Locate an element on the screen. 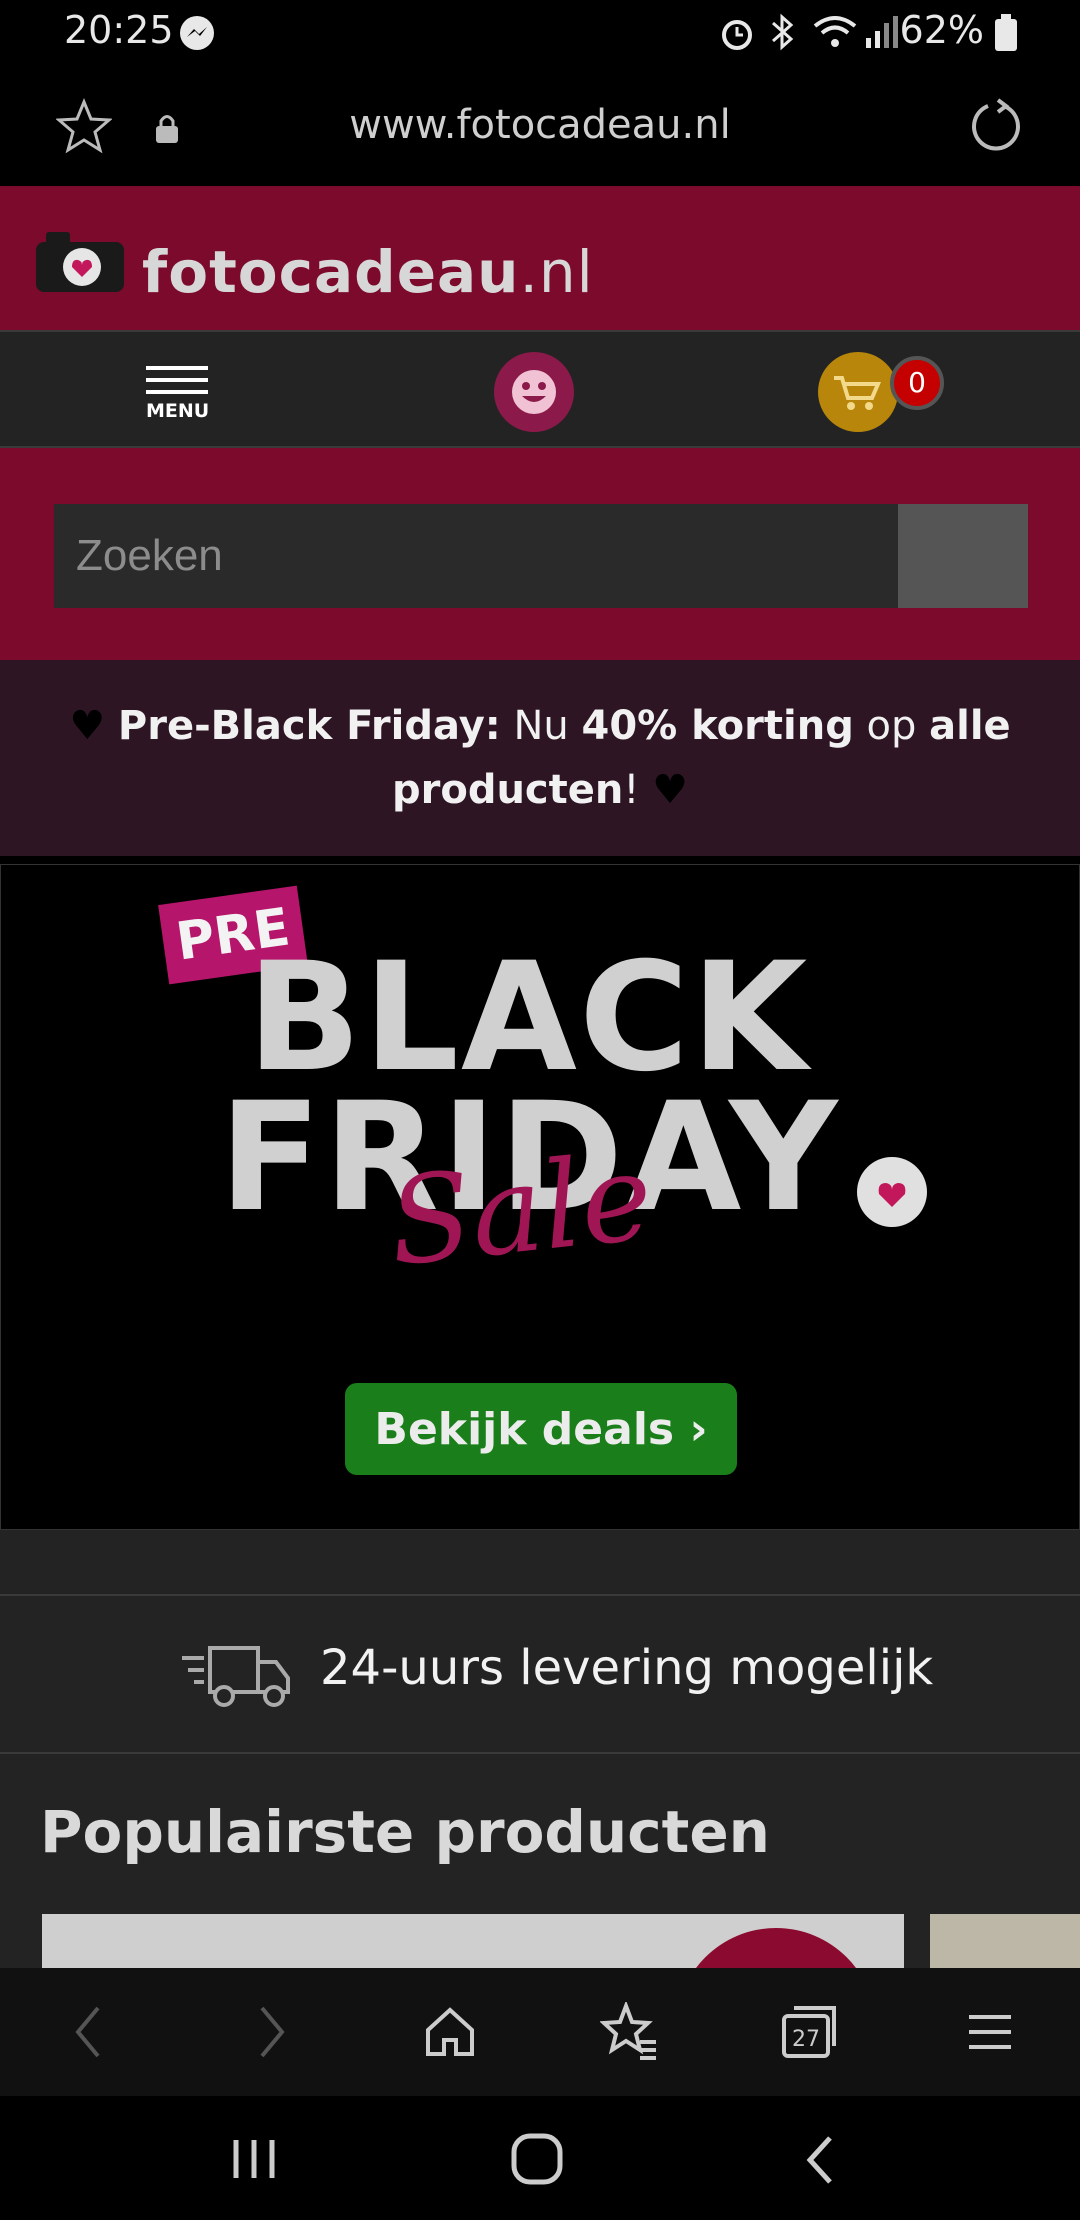  view-deals-button: Bekijk deals › is located at coordinates (541, 1429).